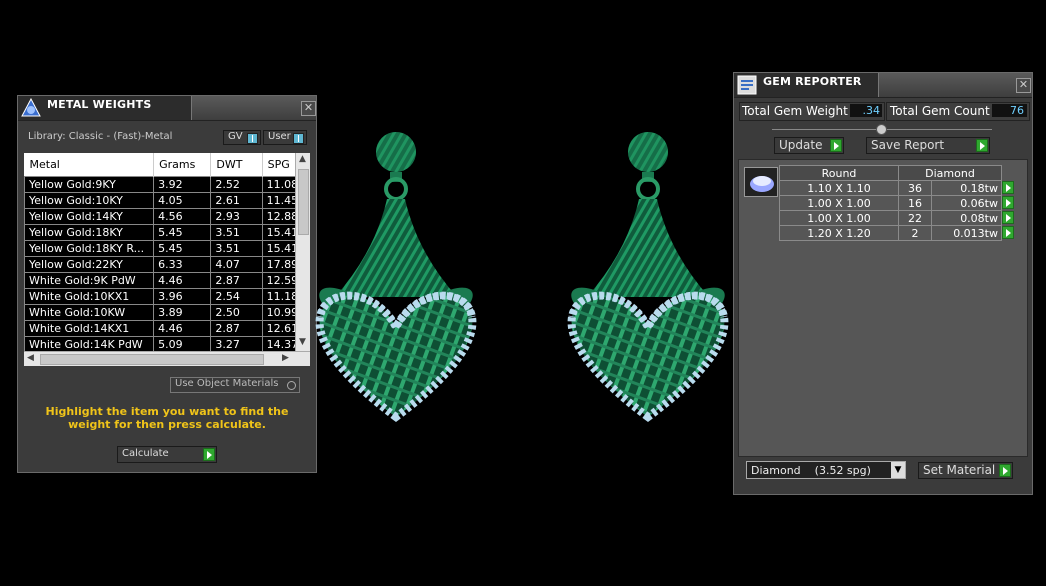 The width and height of the screenshot is (1046, 586). What do you see at coordinates (99, 104) in the screenshot?
I see `metal-weights-title: METAL WEIGHTS` at bounding box center [99, 104].